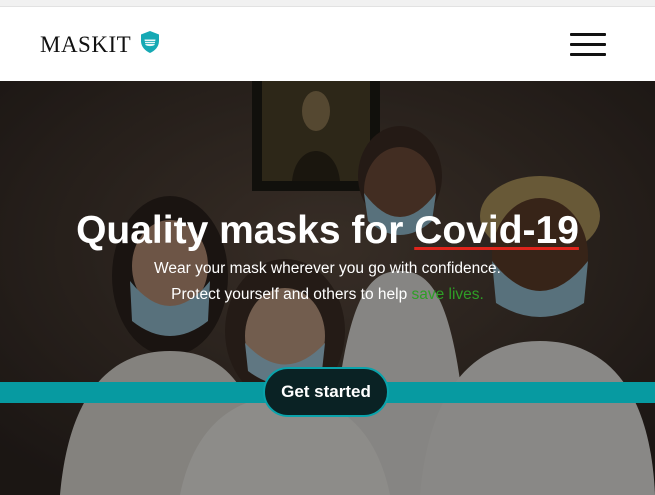 Image resolution: width=655 pixels, height=495 pixels. What do you see at coordinates (245, 230) in the screenshot?
I see `hero-title-text: Quality masks for` at bounding box center [245, 230].